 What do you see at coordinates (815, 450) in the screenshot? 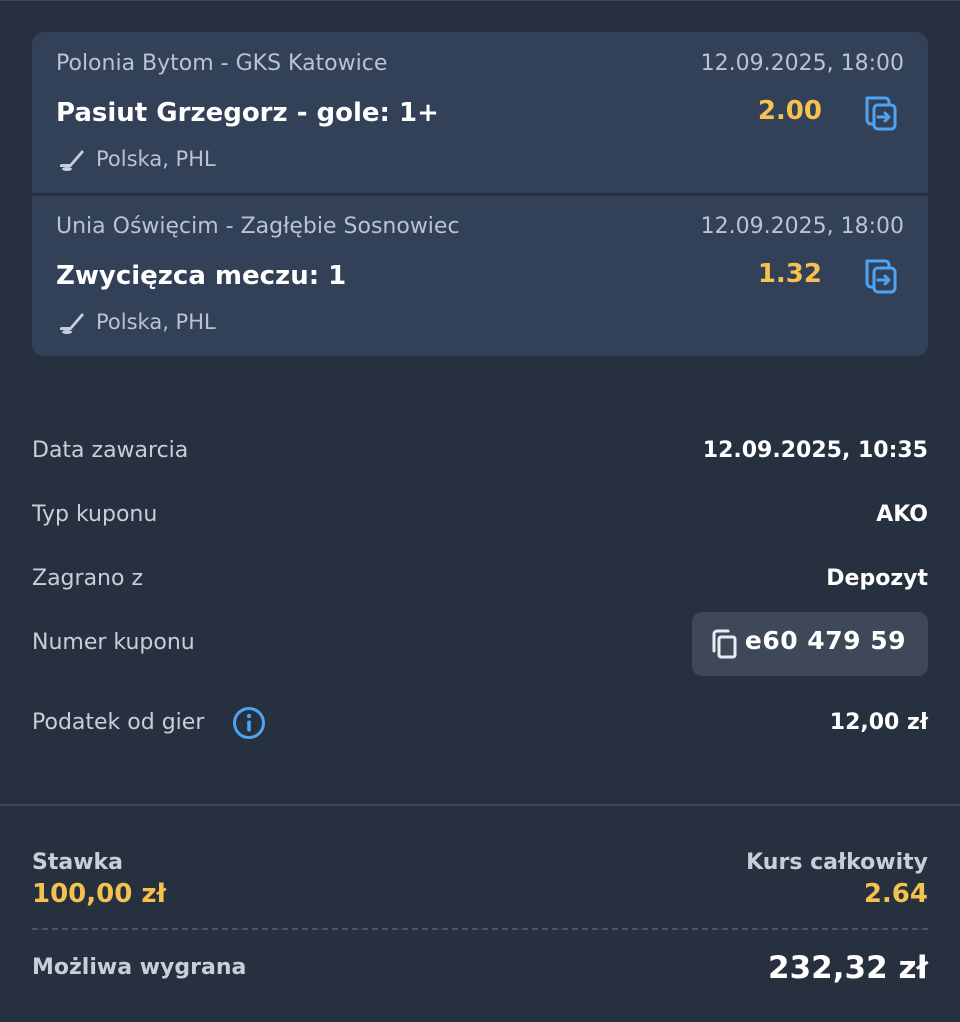
I see `date-value: 12.09.2025, 10:35` at bounding box center [815, 450].